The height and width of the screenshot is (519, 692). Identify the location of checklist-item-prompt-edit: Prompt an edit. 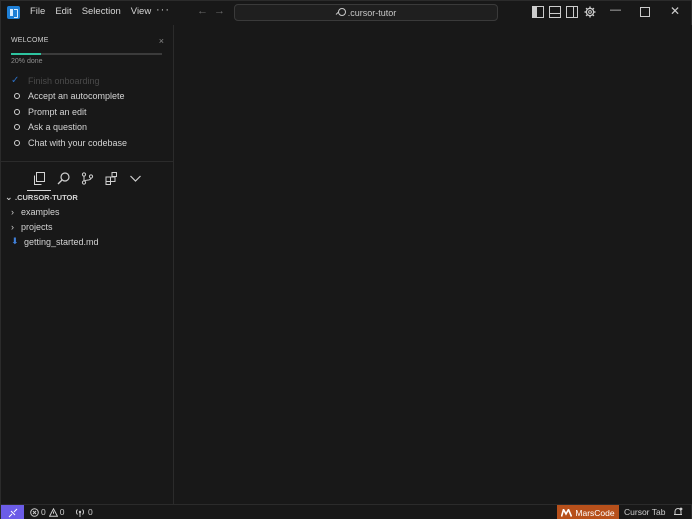
(87, 112).